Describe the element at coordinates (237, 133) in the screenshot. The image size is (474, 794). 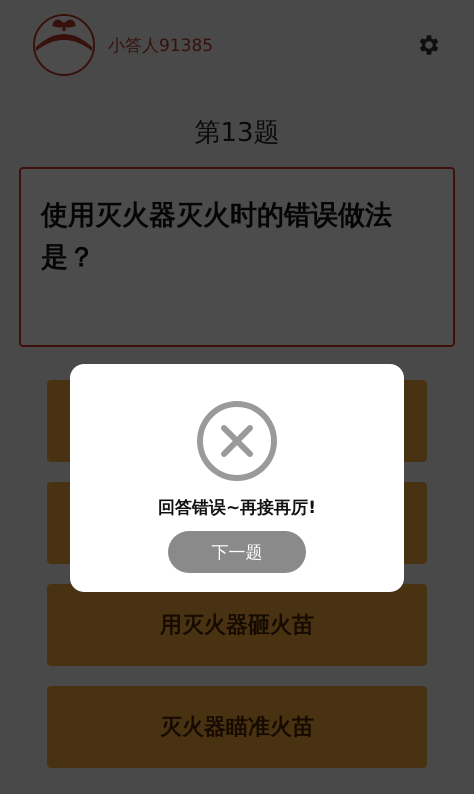
I see `question-number: 第13题` at that location.